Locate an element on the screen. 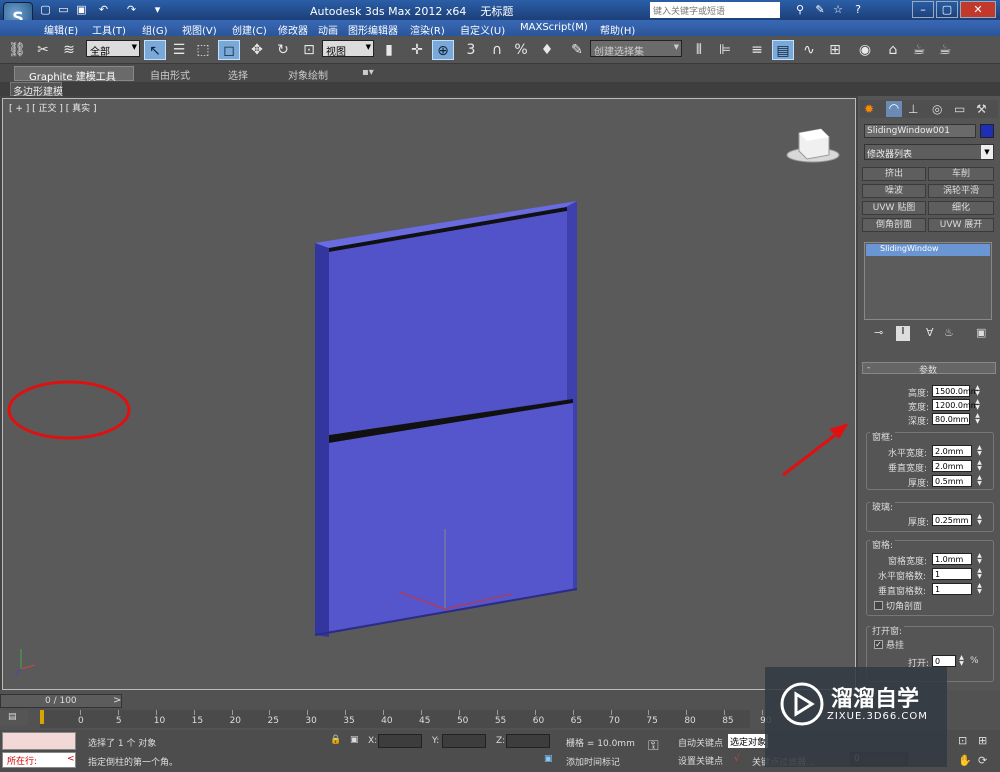 The width and height of the screenshot is (1000, 772). keyboard-shortcut-icon: ⊕ is located at coordinates (443, 50).